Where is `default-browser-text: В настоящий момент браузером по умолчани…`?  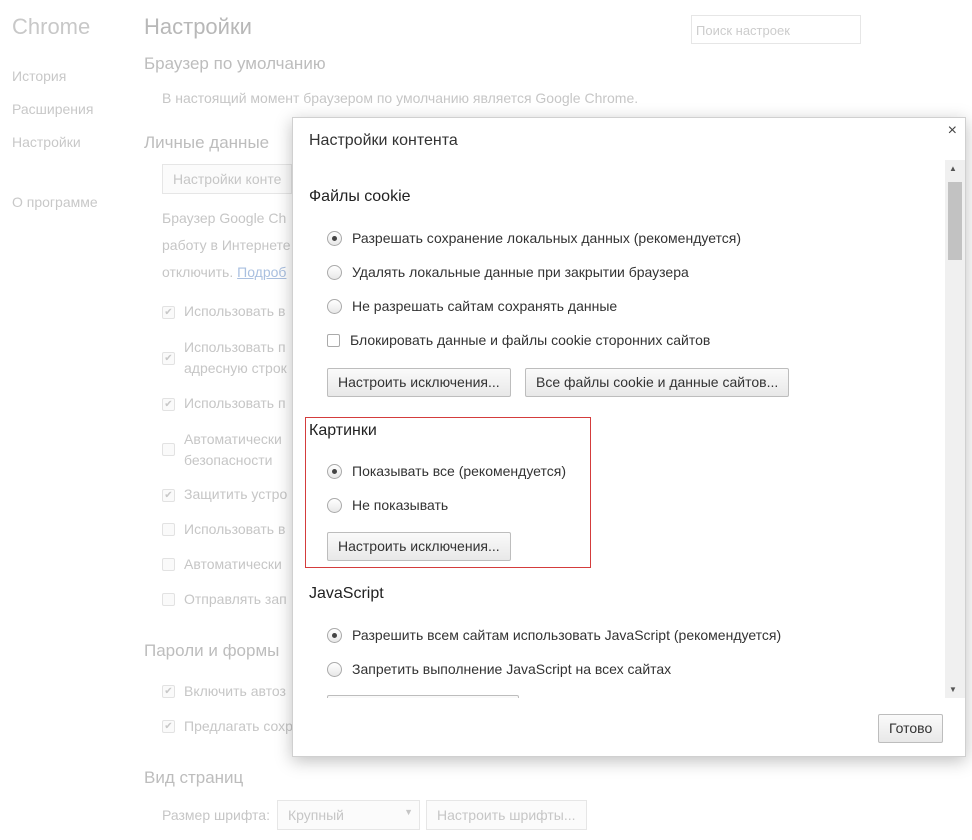
default-browser-text: В настоящий момент браузером по умолчани… is located at coordinates (400, 98).